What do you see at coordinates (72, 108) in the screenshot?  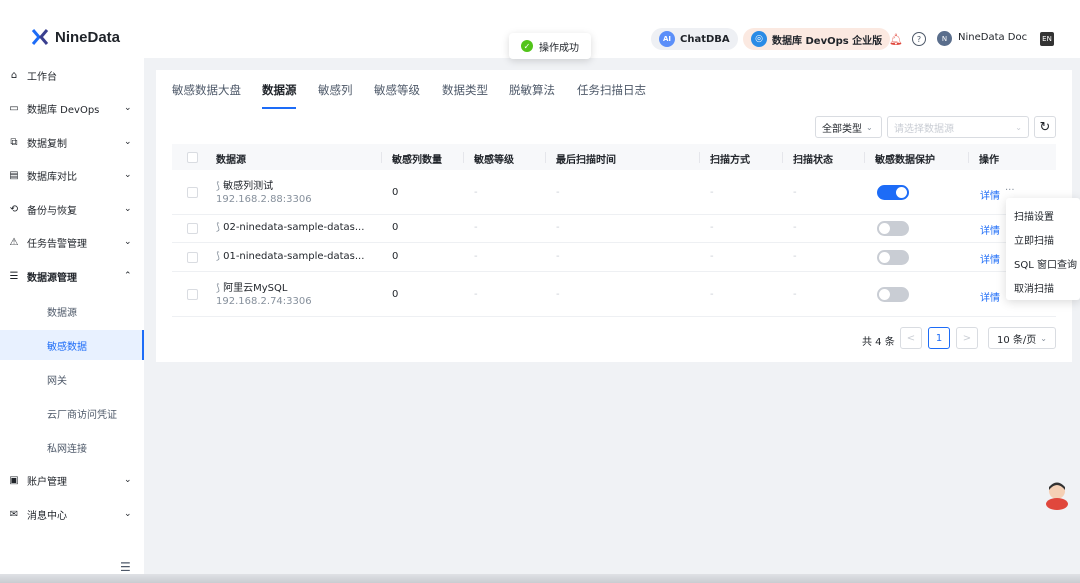 I see `sidebar-item-devops: ▭ 数据库 DevOps ⌄` at bounding box center [72, 108].